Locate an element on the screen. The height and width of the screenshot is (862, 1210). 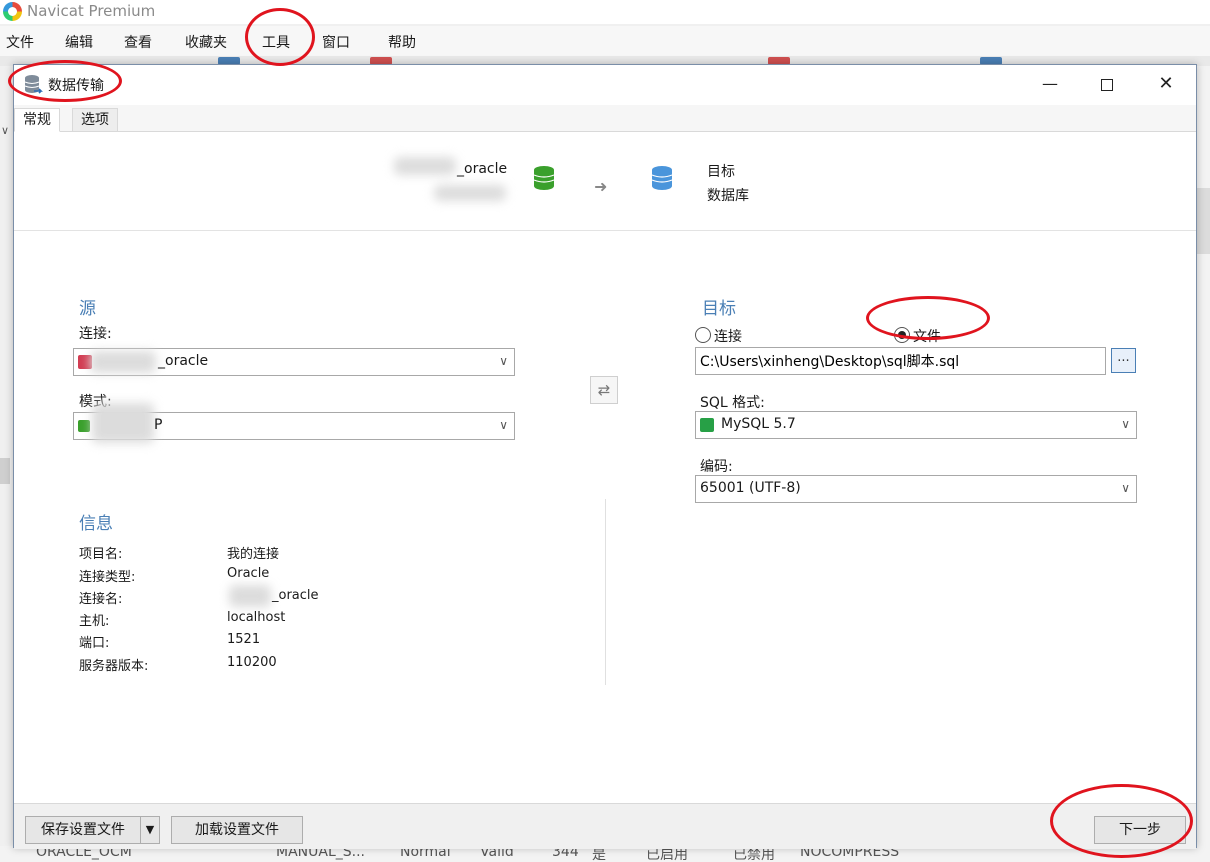
sidebar-scroll-mark is located at coordinates (5, 471).